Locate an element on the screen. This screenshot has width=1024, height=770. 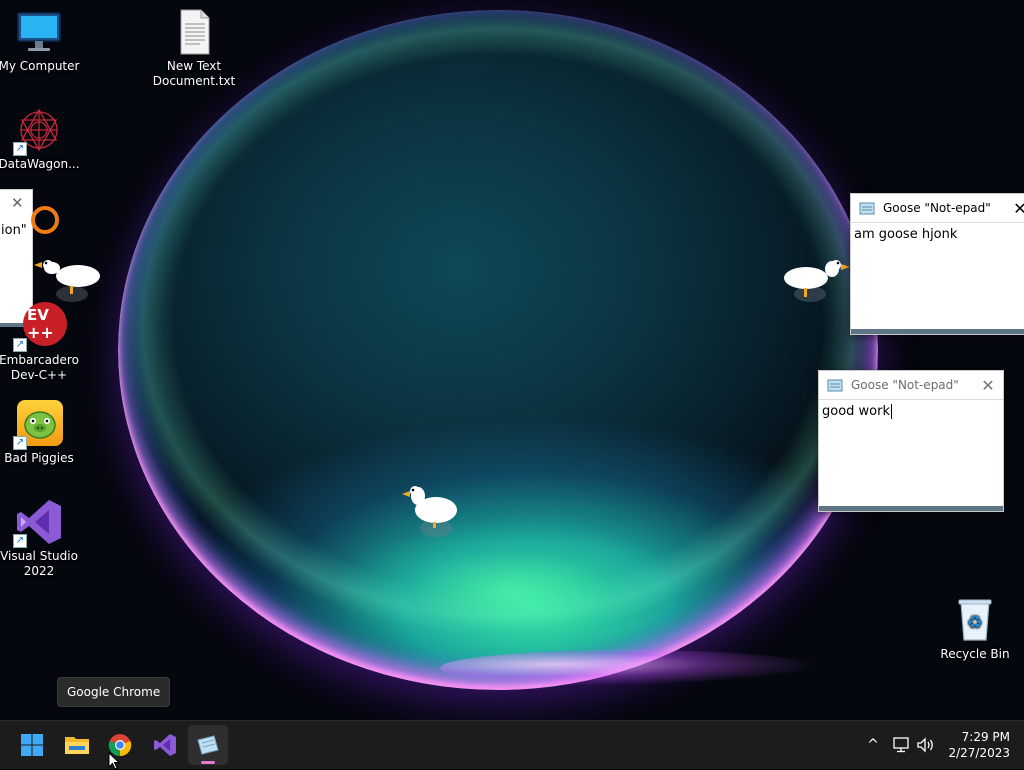
chevron-up-icon: ^ is located at coordinates (873, 745).